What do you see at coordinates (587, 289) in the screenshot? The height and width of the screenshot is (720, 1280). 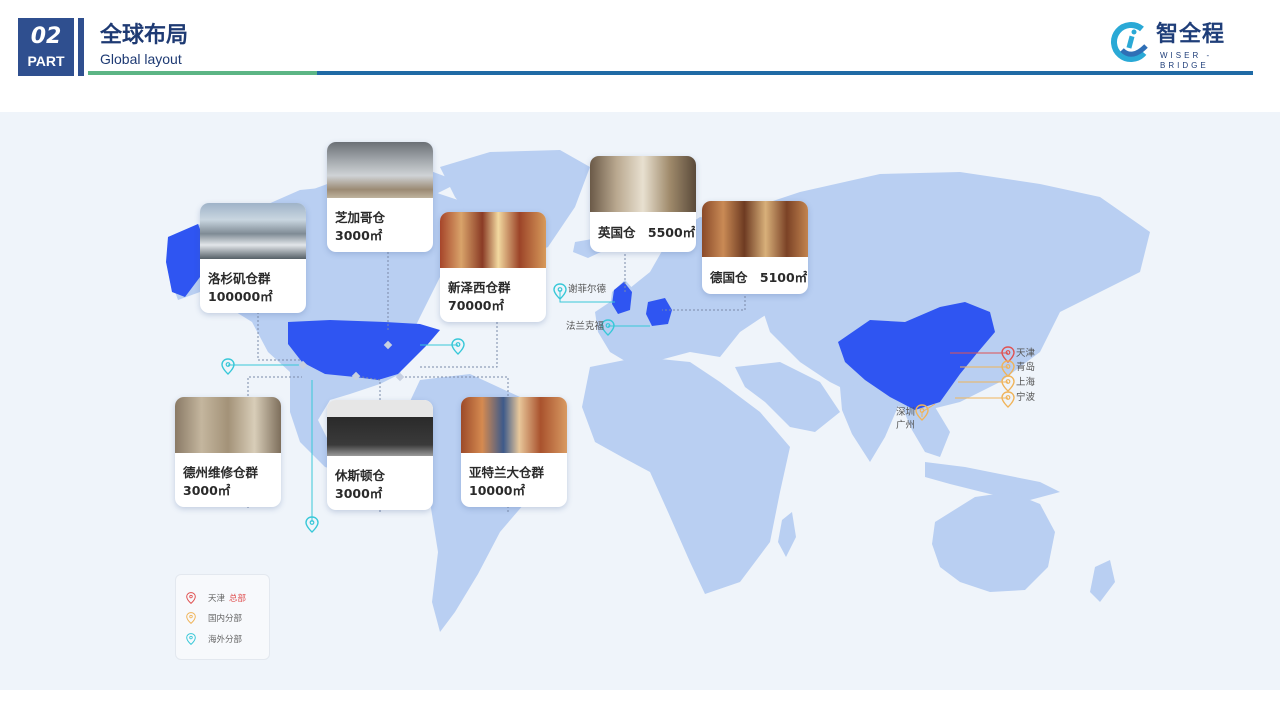 I see `city-label-sheffield: 谢菲尔德` at bounding box center [587, 289].